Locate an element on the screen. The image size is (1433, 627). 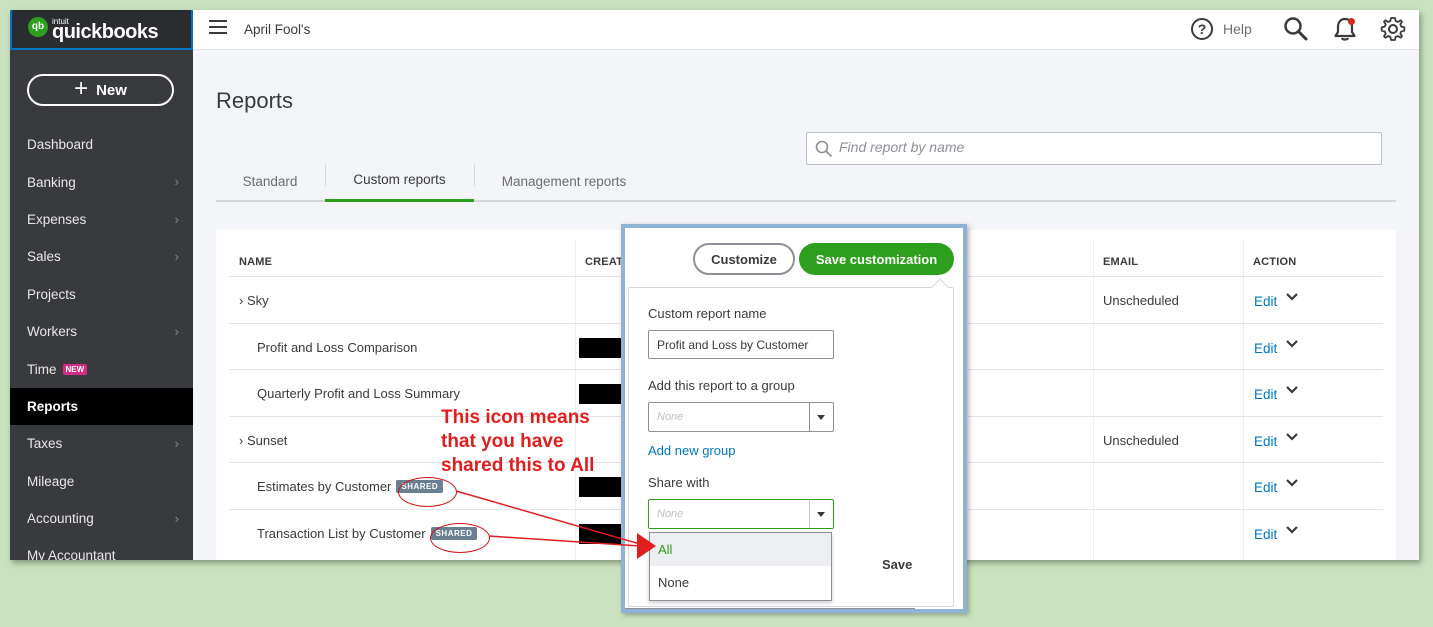
sidebar-item-dashboard: Dashboard is located at coordinates (101, 144).